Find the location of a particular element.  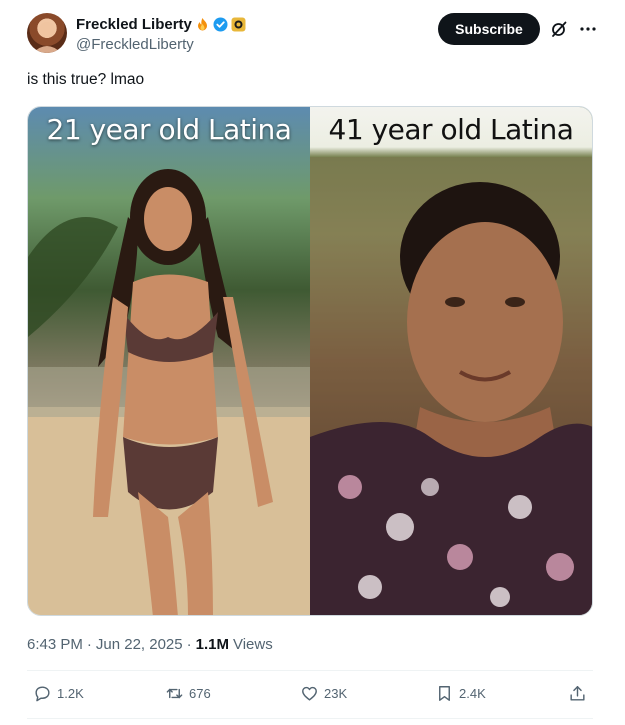

share-icon is located at coordinates (577, 693).